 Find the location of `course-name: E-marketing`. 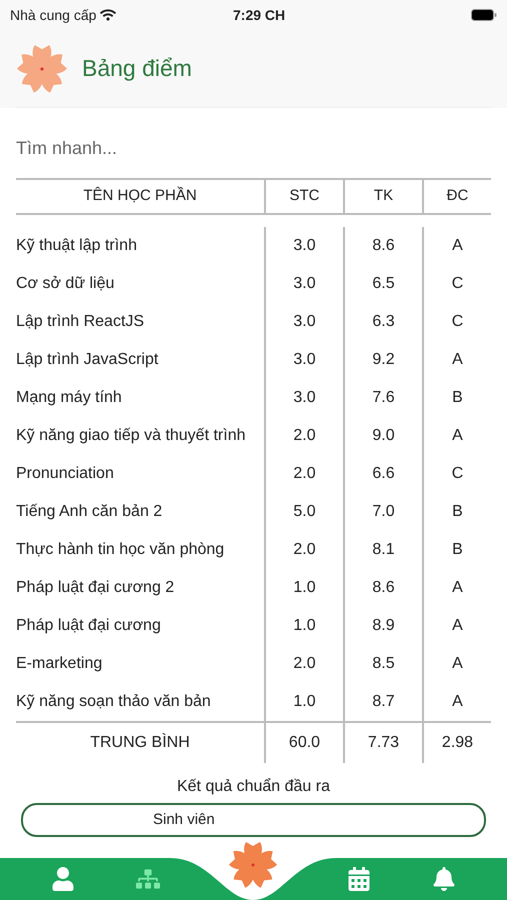

course-name: E-marketing is located at coordinates (60, 664).